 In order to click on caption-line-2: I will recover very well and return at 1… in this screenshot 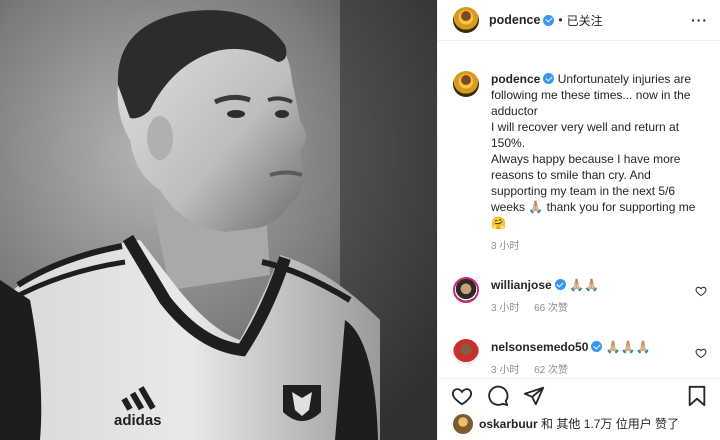, I will do `click(585, 135)`.